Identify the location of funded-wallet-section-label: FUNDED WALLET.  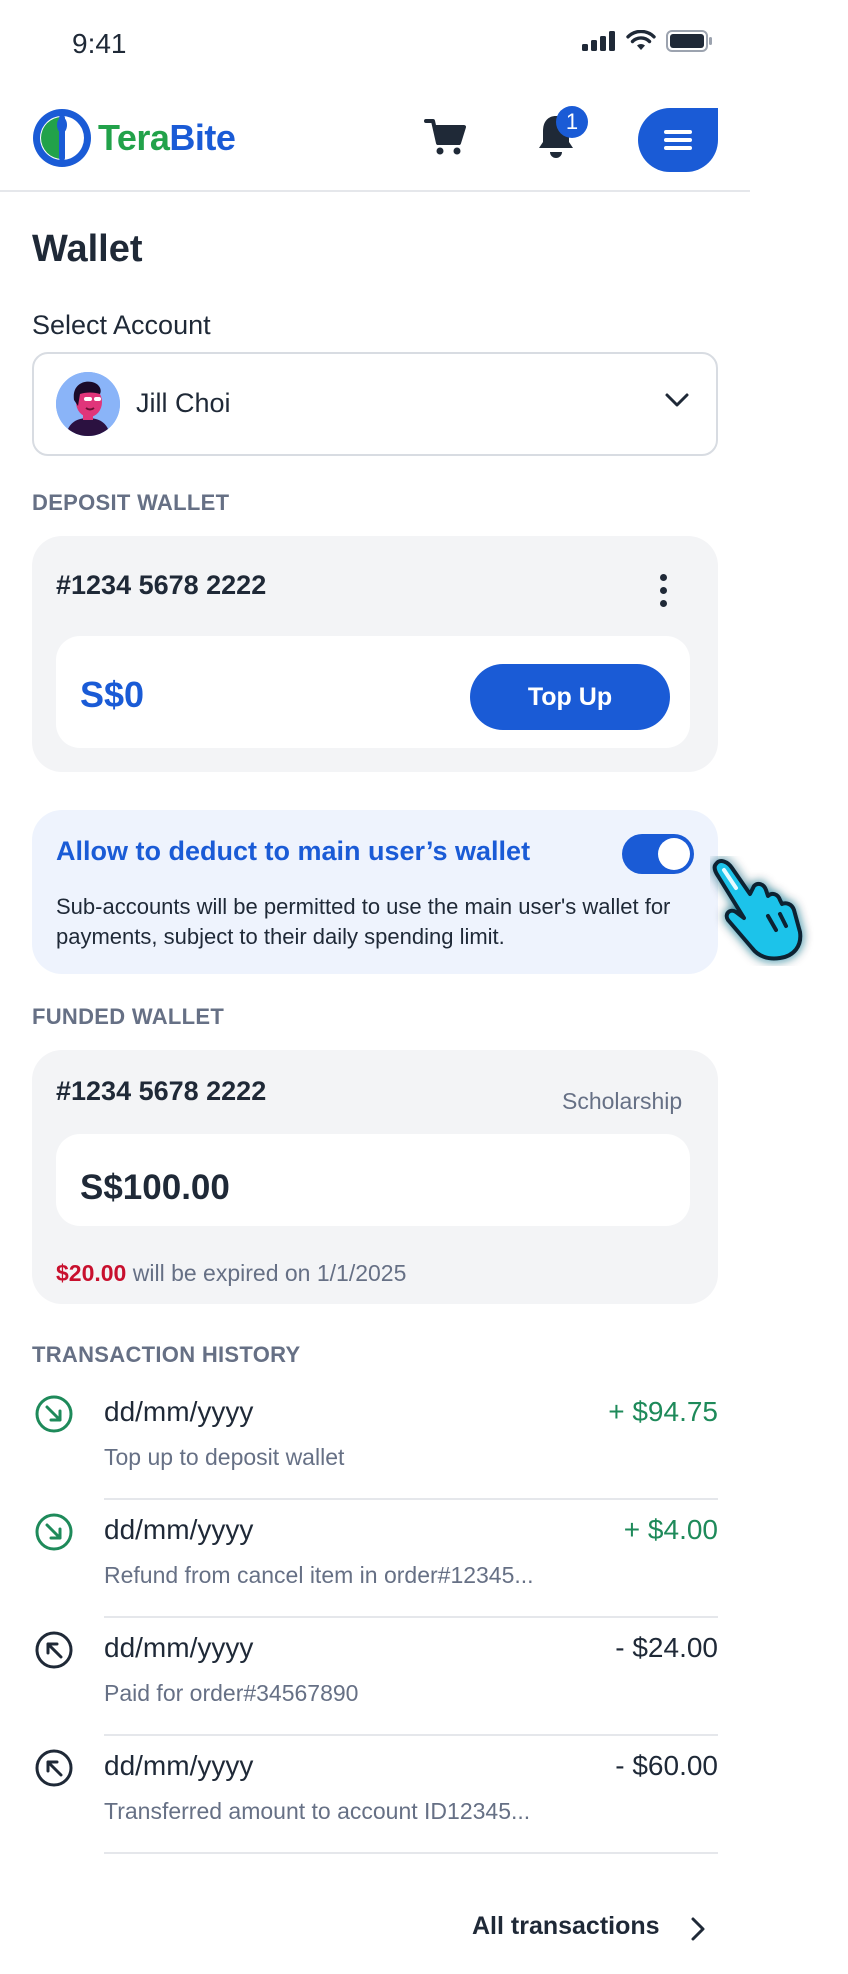
(128, 1016).